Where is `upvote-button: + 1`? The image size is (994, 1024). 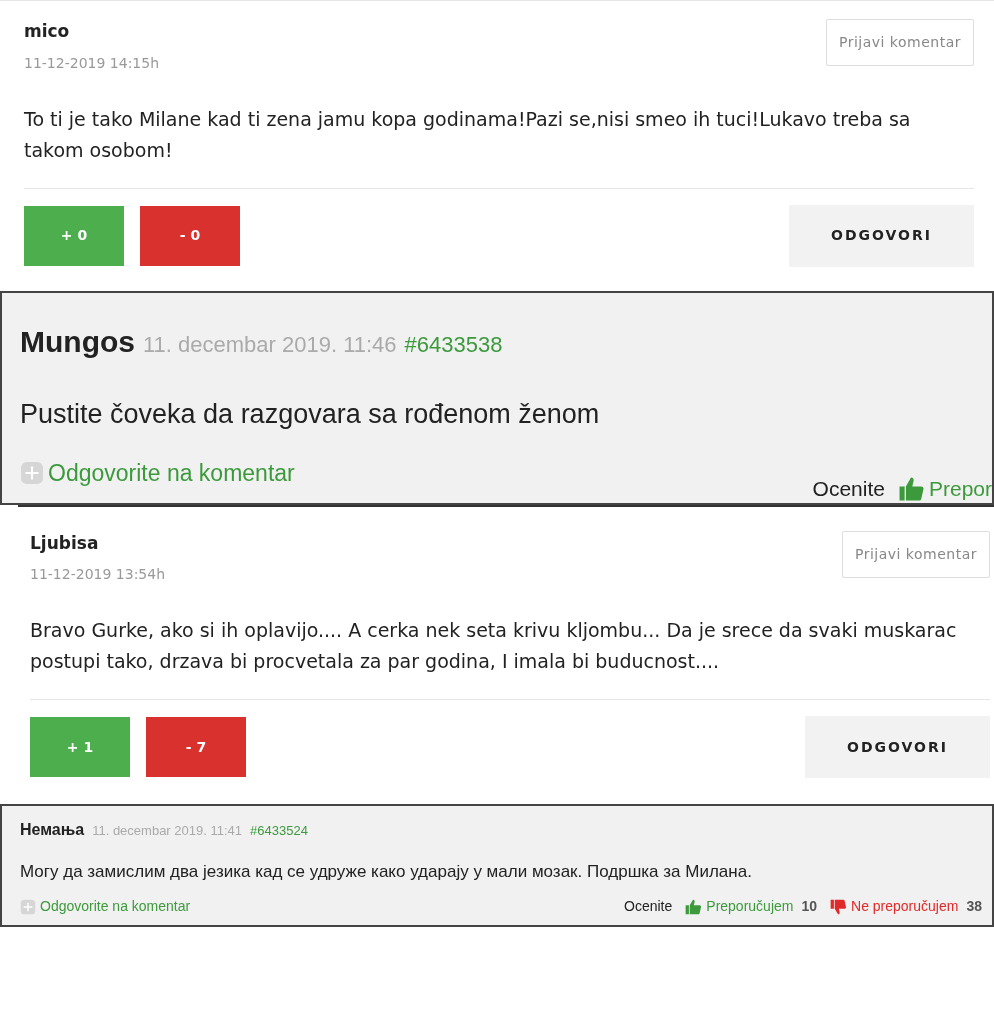 upvote-button: + 1 is located at coordinates (80, 747).